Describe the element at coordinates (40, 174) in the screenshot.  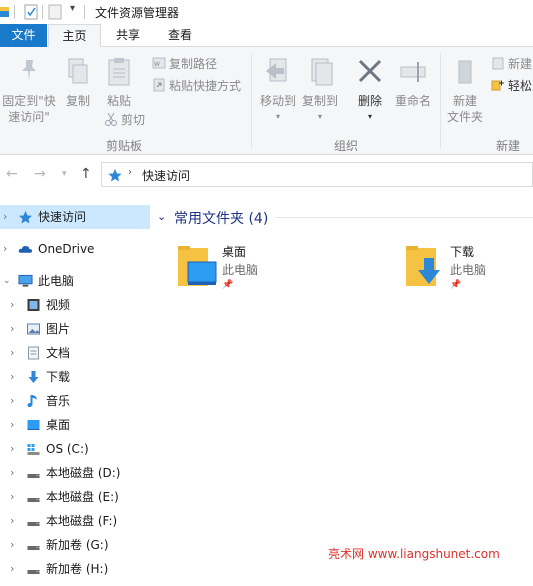
I see `forward-icon: →` at that location.